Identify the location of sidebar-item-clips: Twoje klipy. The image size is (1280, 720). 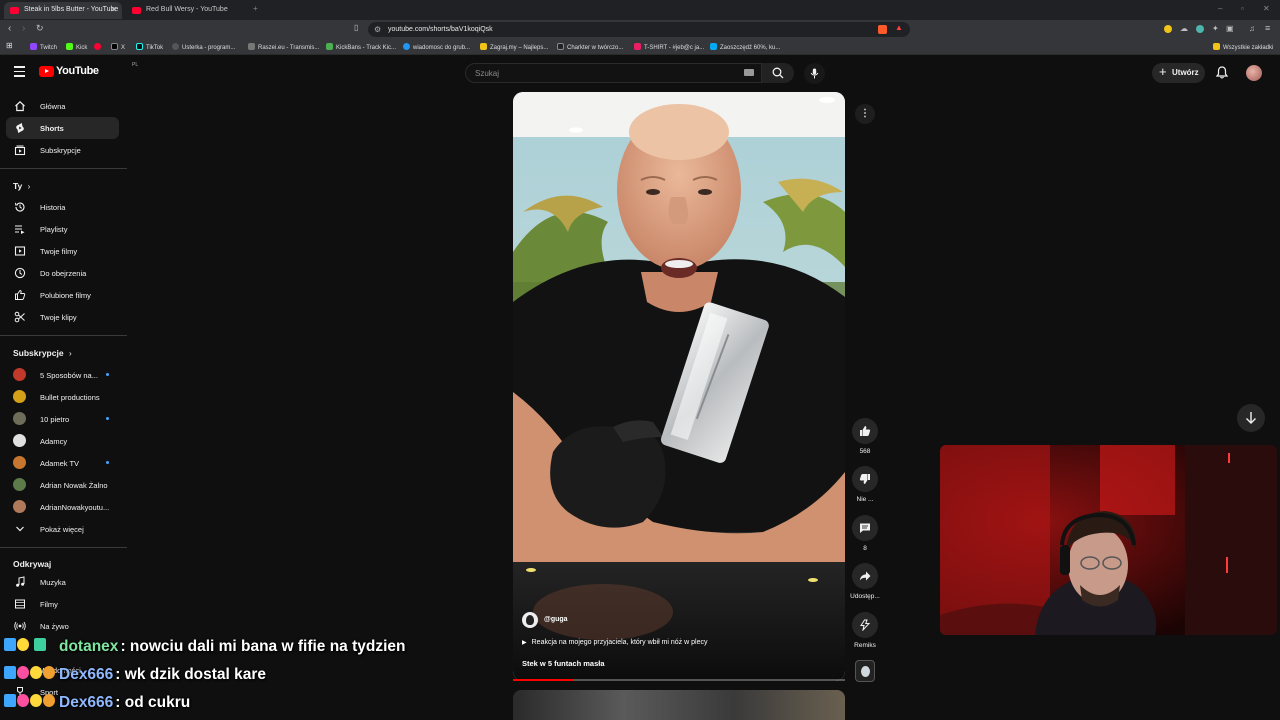
(62, 317).